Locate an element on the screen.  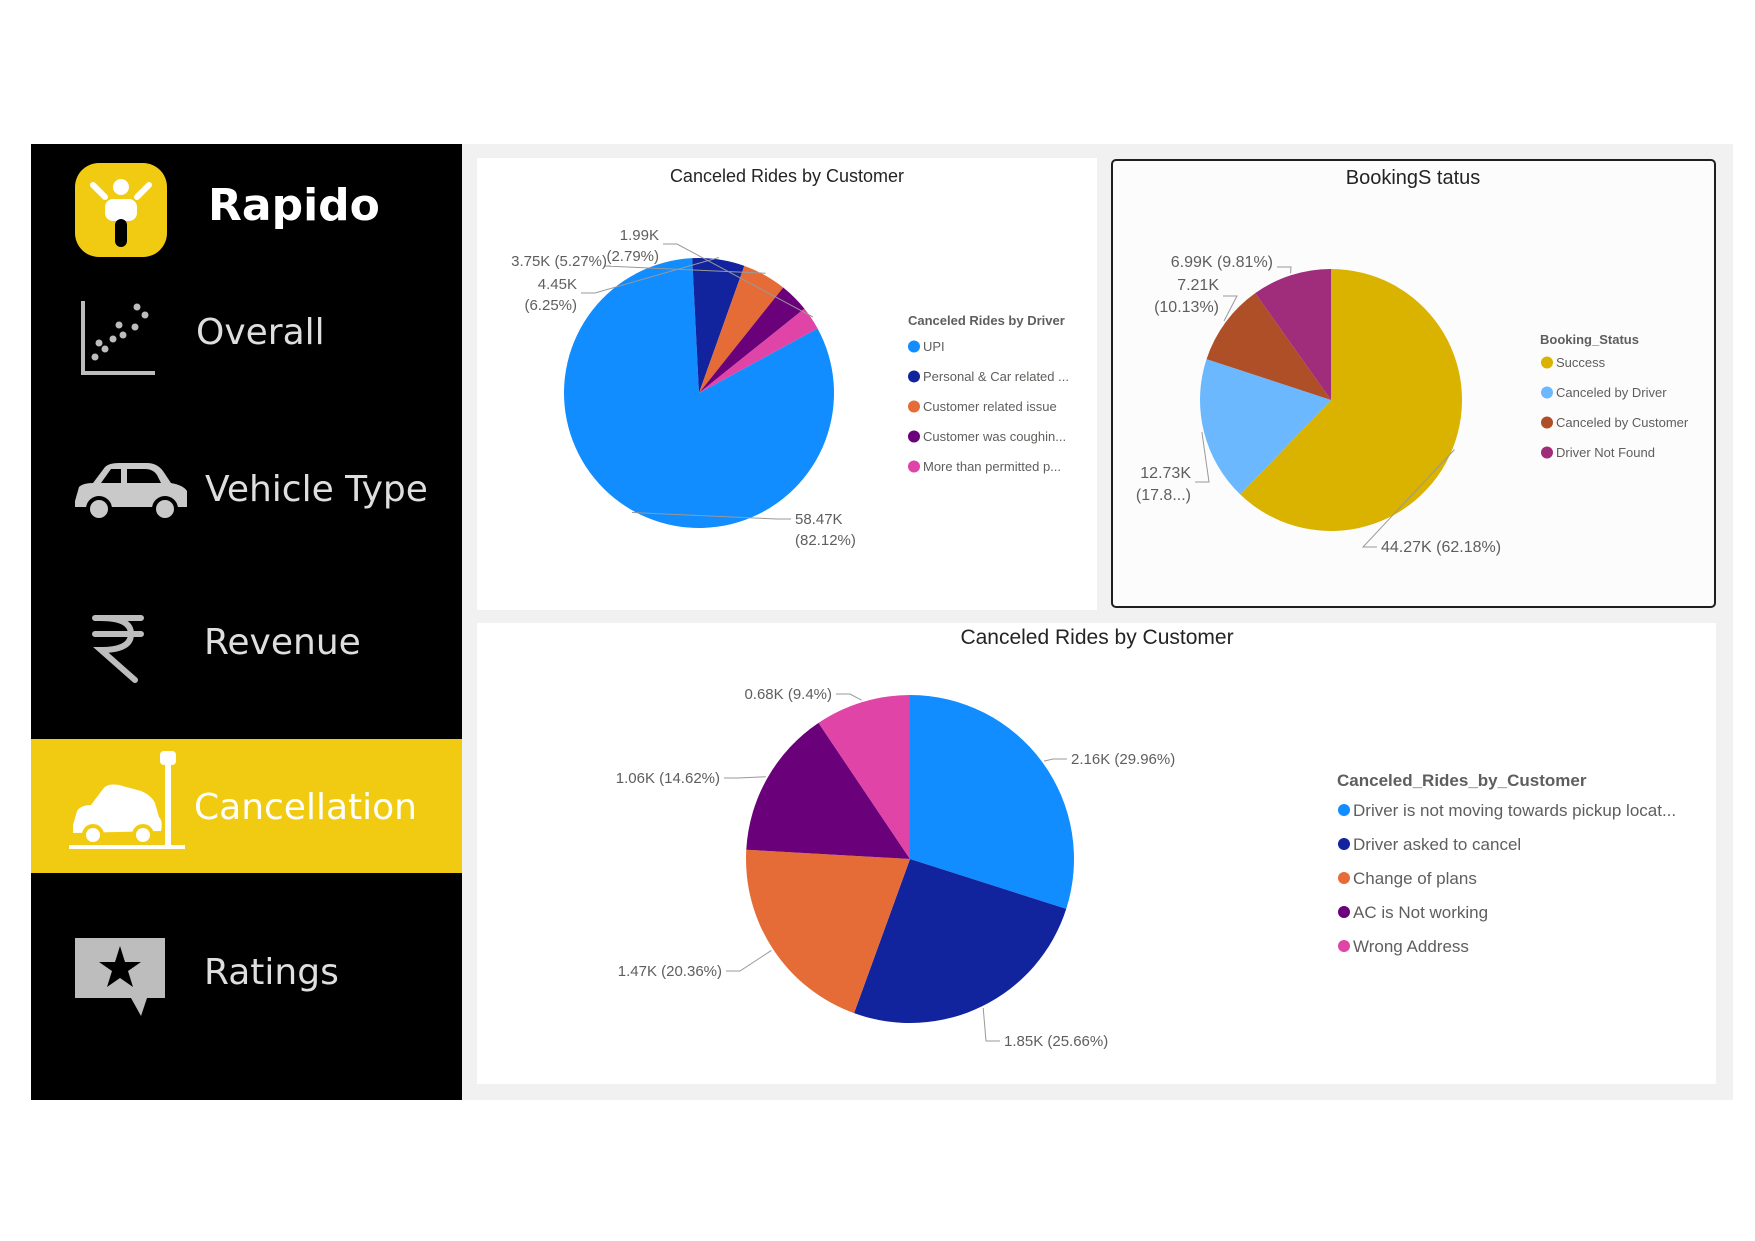
data-label: 7.21K is located at coordinates (1198, 285).